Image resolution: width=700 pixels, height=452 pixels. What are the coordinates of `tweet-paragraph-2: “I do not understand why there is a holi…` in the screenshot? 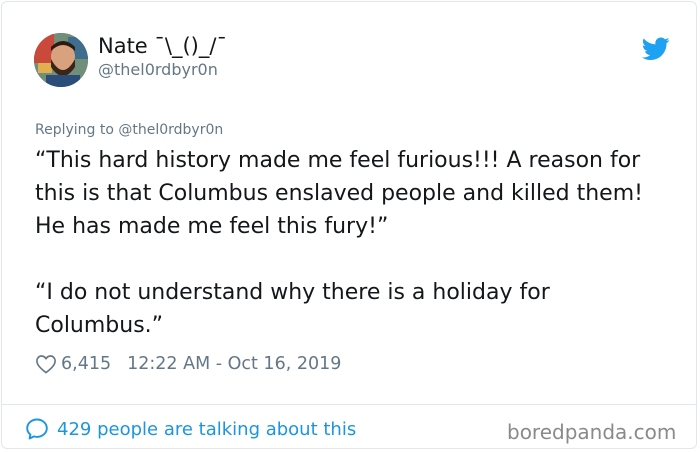 It's located at (292, 309).